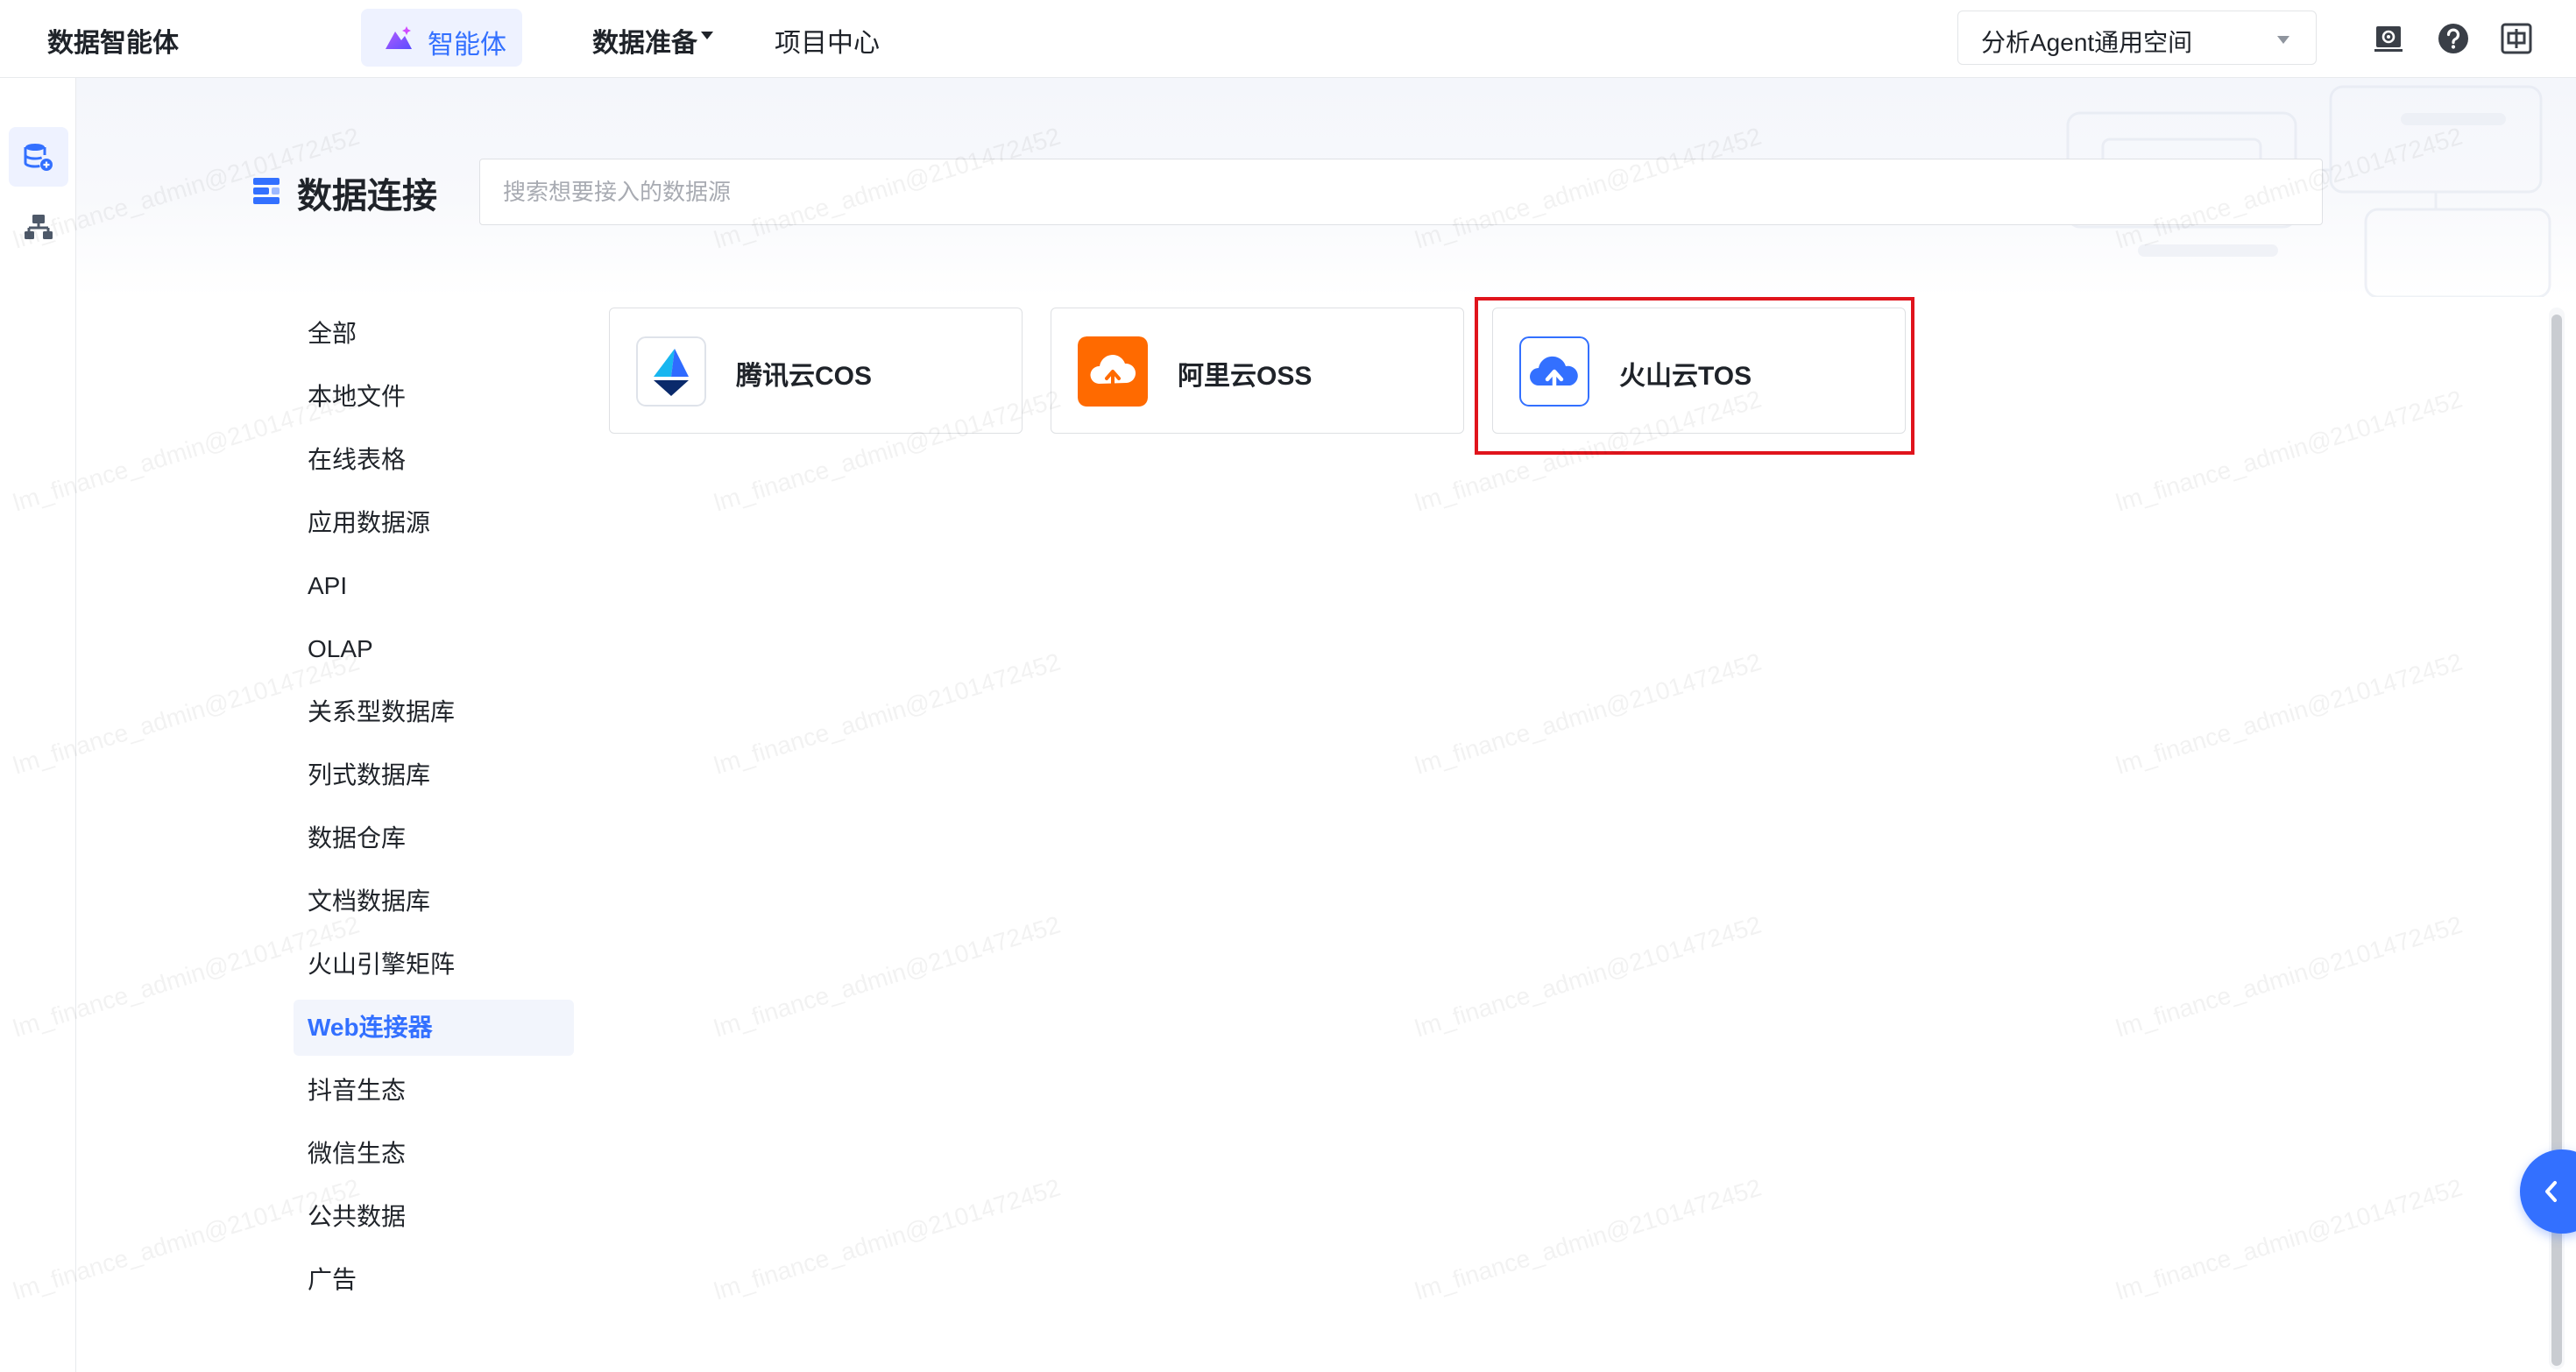  What do you see at coordinates (2551, 1192) in the screenshot?
I see `chevron-left-icon` at bounding box center [2551, 1192].